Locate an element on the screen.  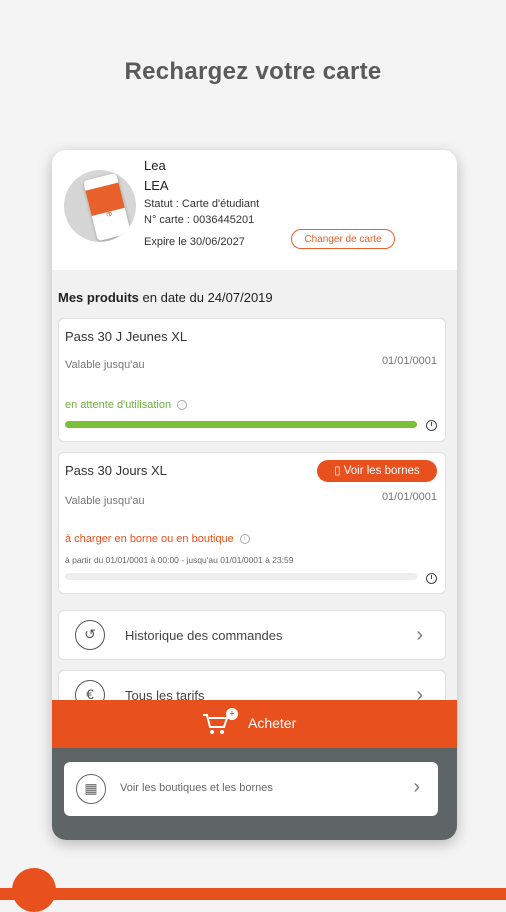
card-expiry: Expire le 30/06/2027 is located at coordinates (194, 242).